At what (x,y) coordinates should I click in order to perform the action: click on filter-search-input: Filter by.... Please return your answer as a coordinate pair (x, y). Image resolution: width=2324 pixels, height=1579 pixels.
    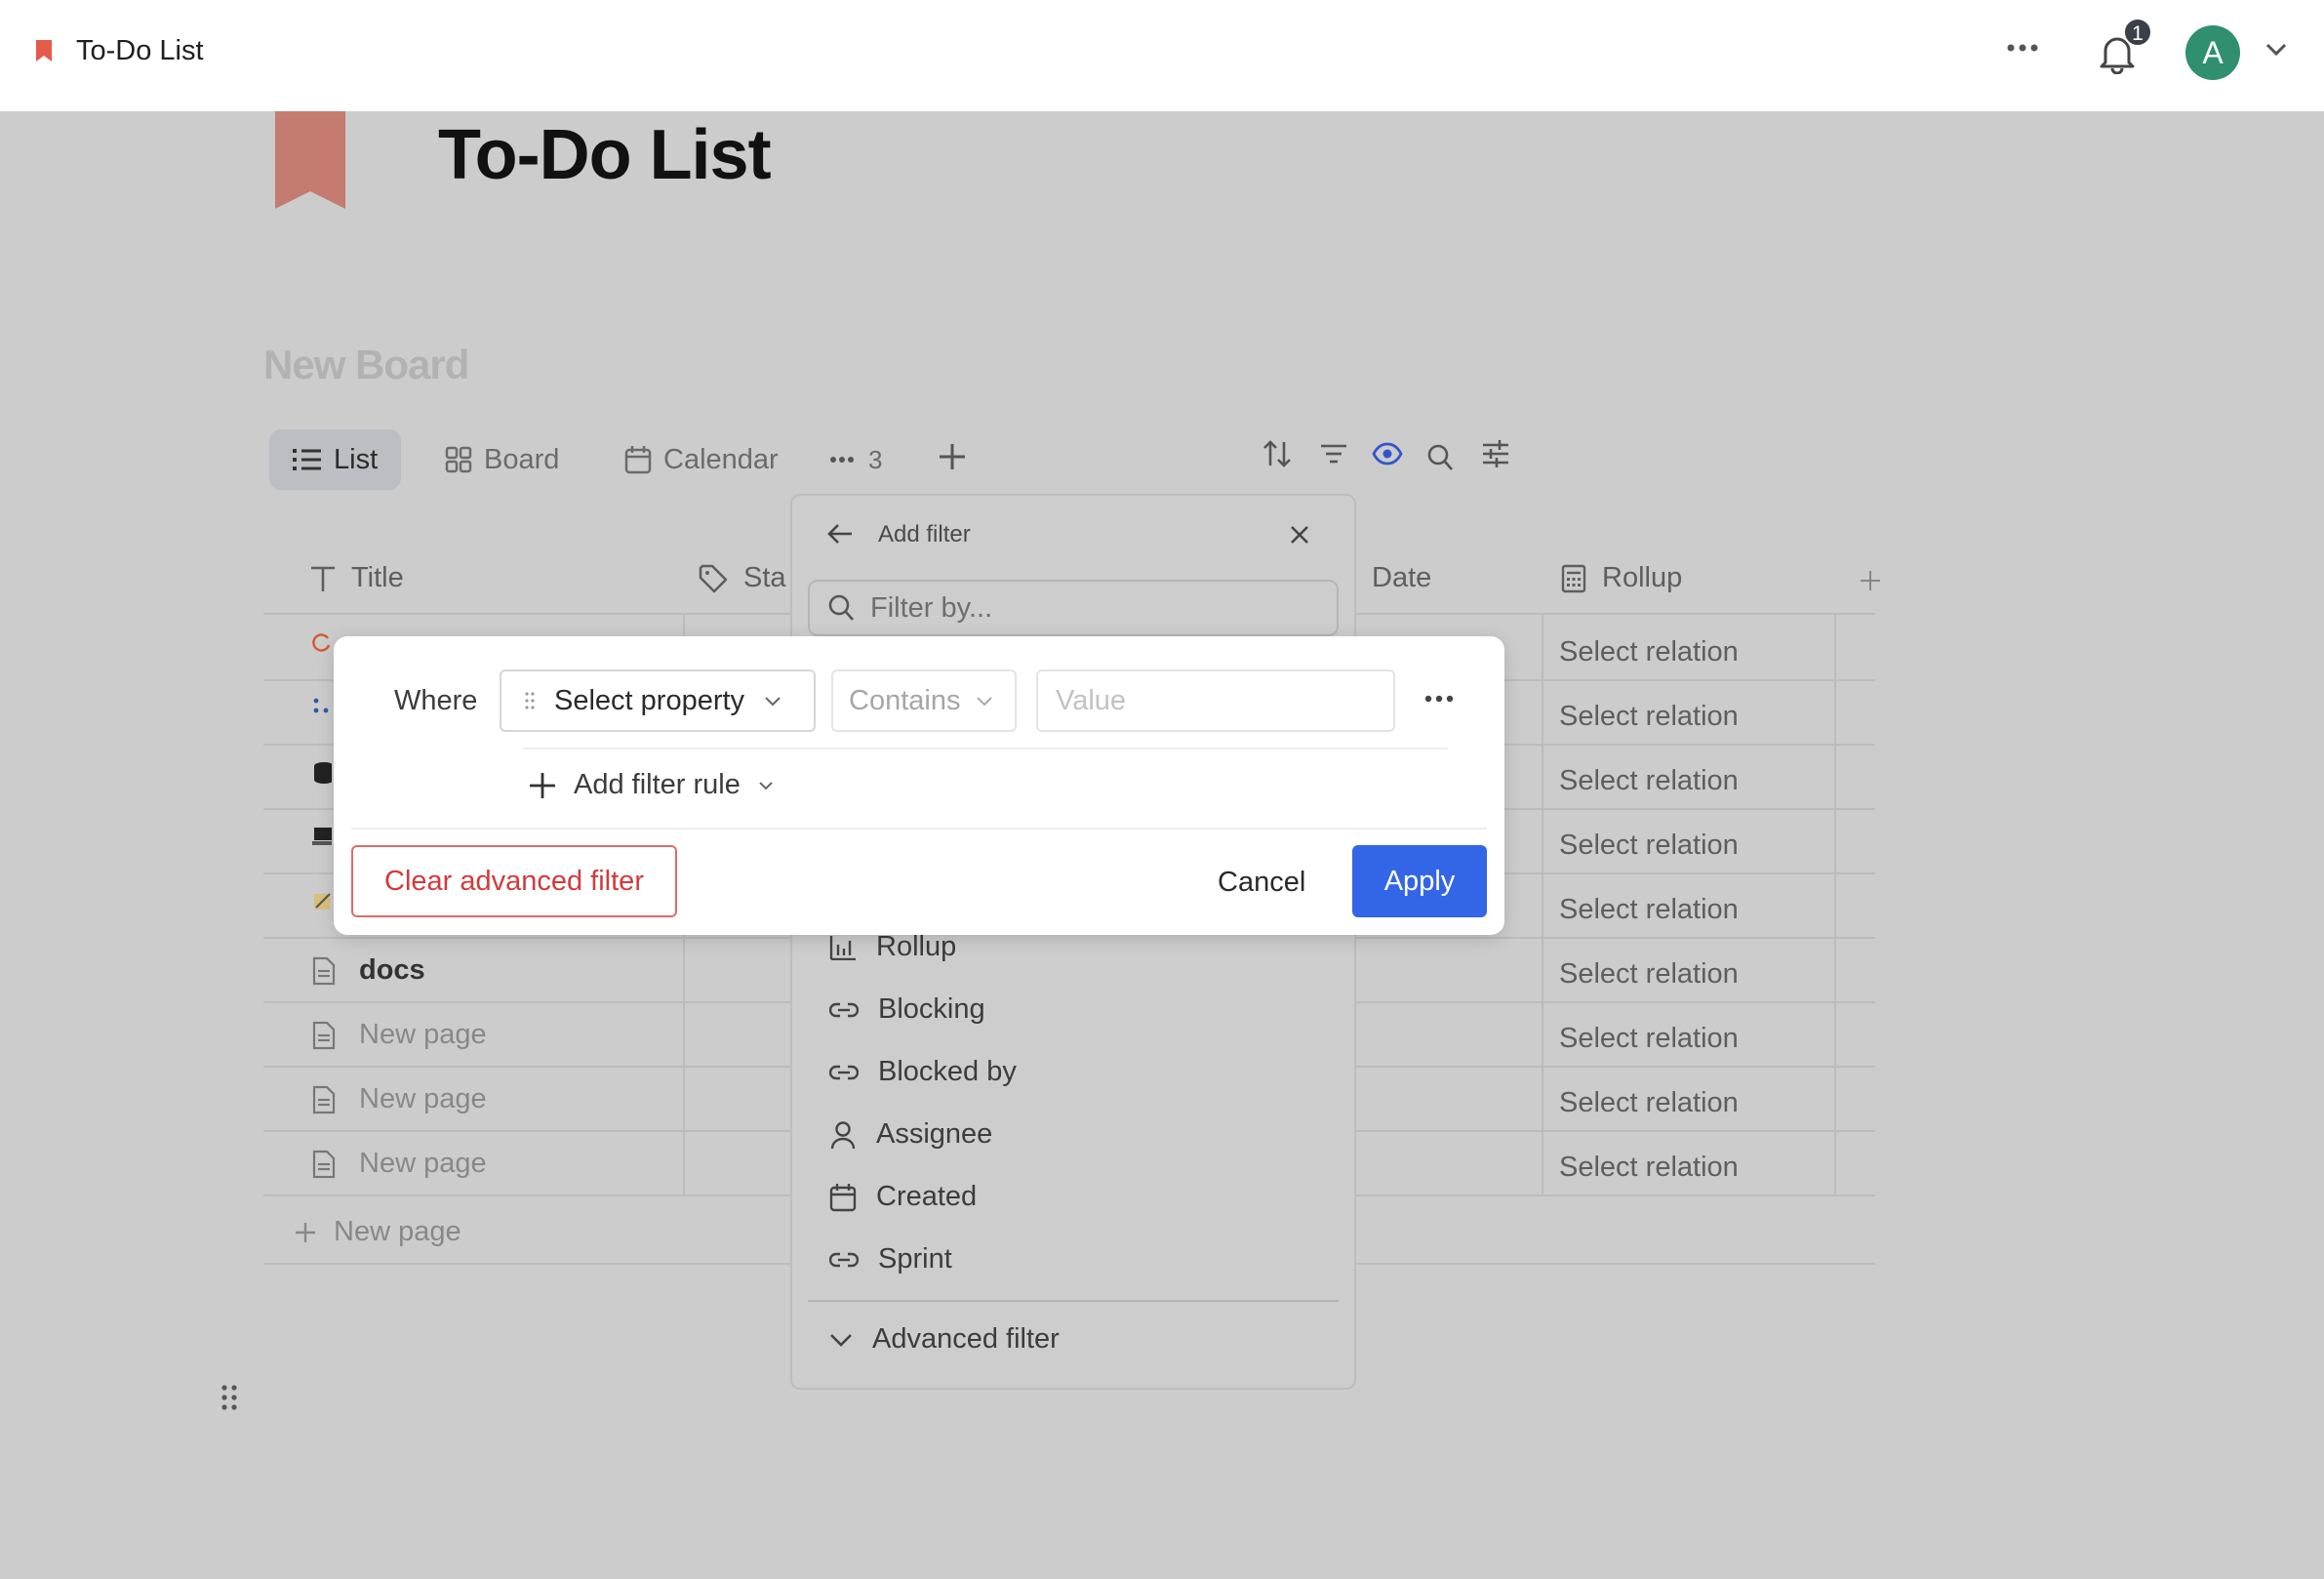
    Looking at the image, I should click on (1073, 608).